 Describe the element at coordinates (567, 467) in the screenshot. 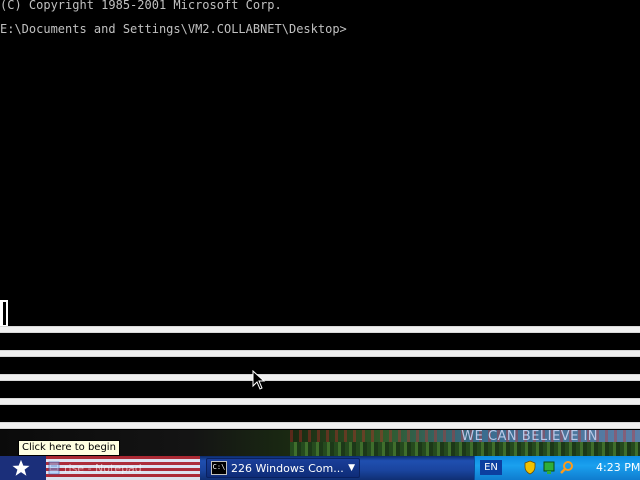

I see `search-icon` at that location.